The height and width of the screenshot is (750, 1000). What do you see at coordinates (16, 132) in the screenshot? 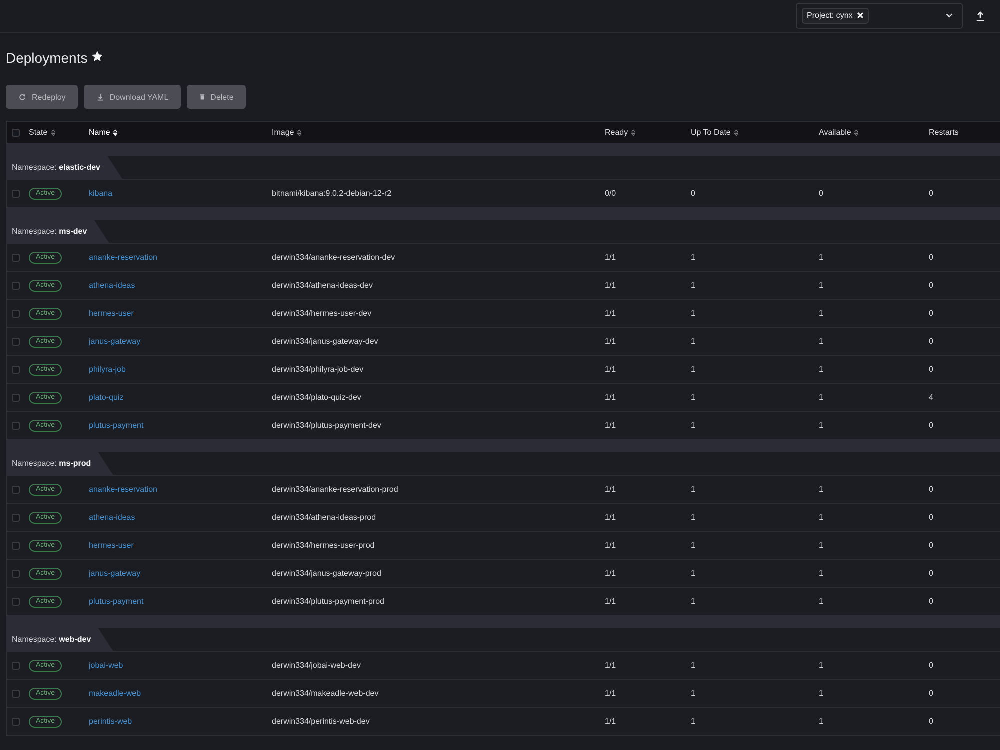
I see `select-all-checkbox` at bounding box center [16, 132].